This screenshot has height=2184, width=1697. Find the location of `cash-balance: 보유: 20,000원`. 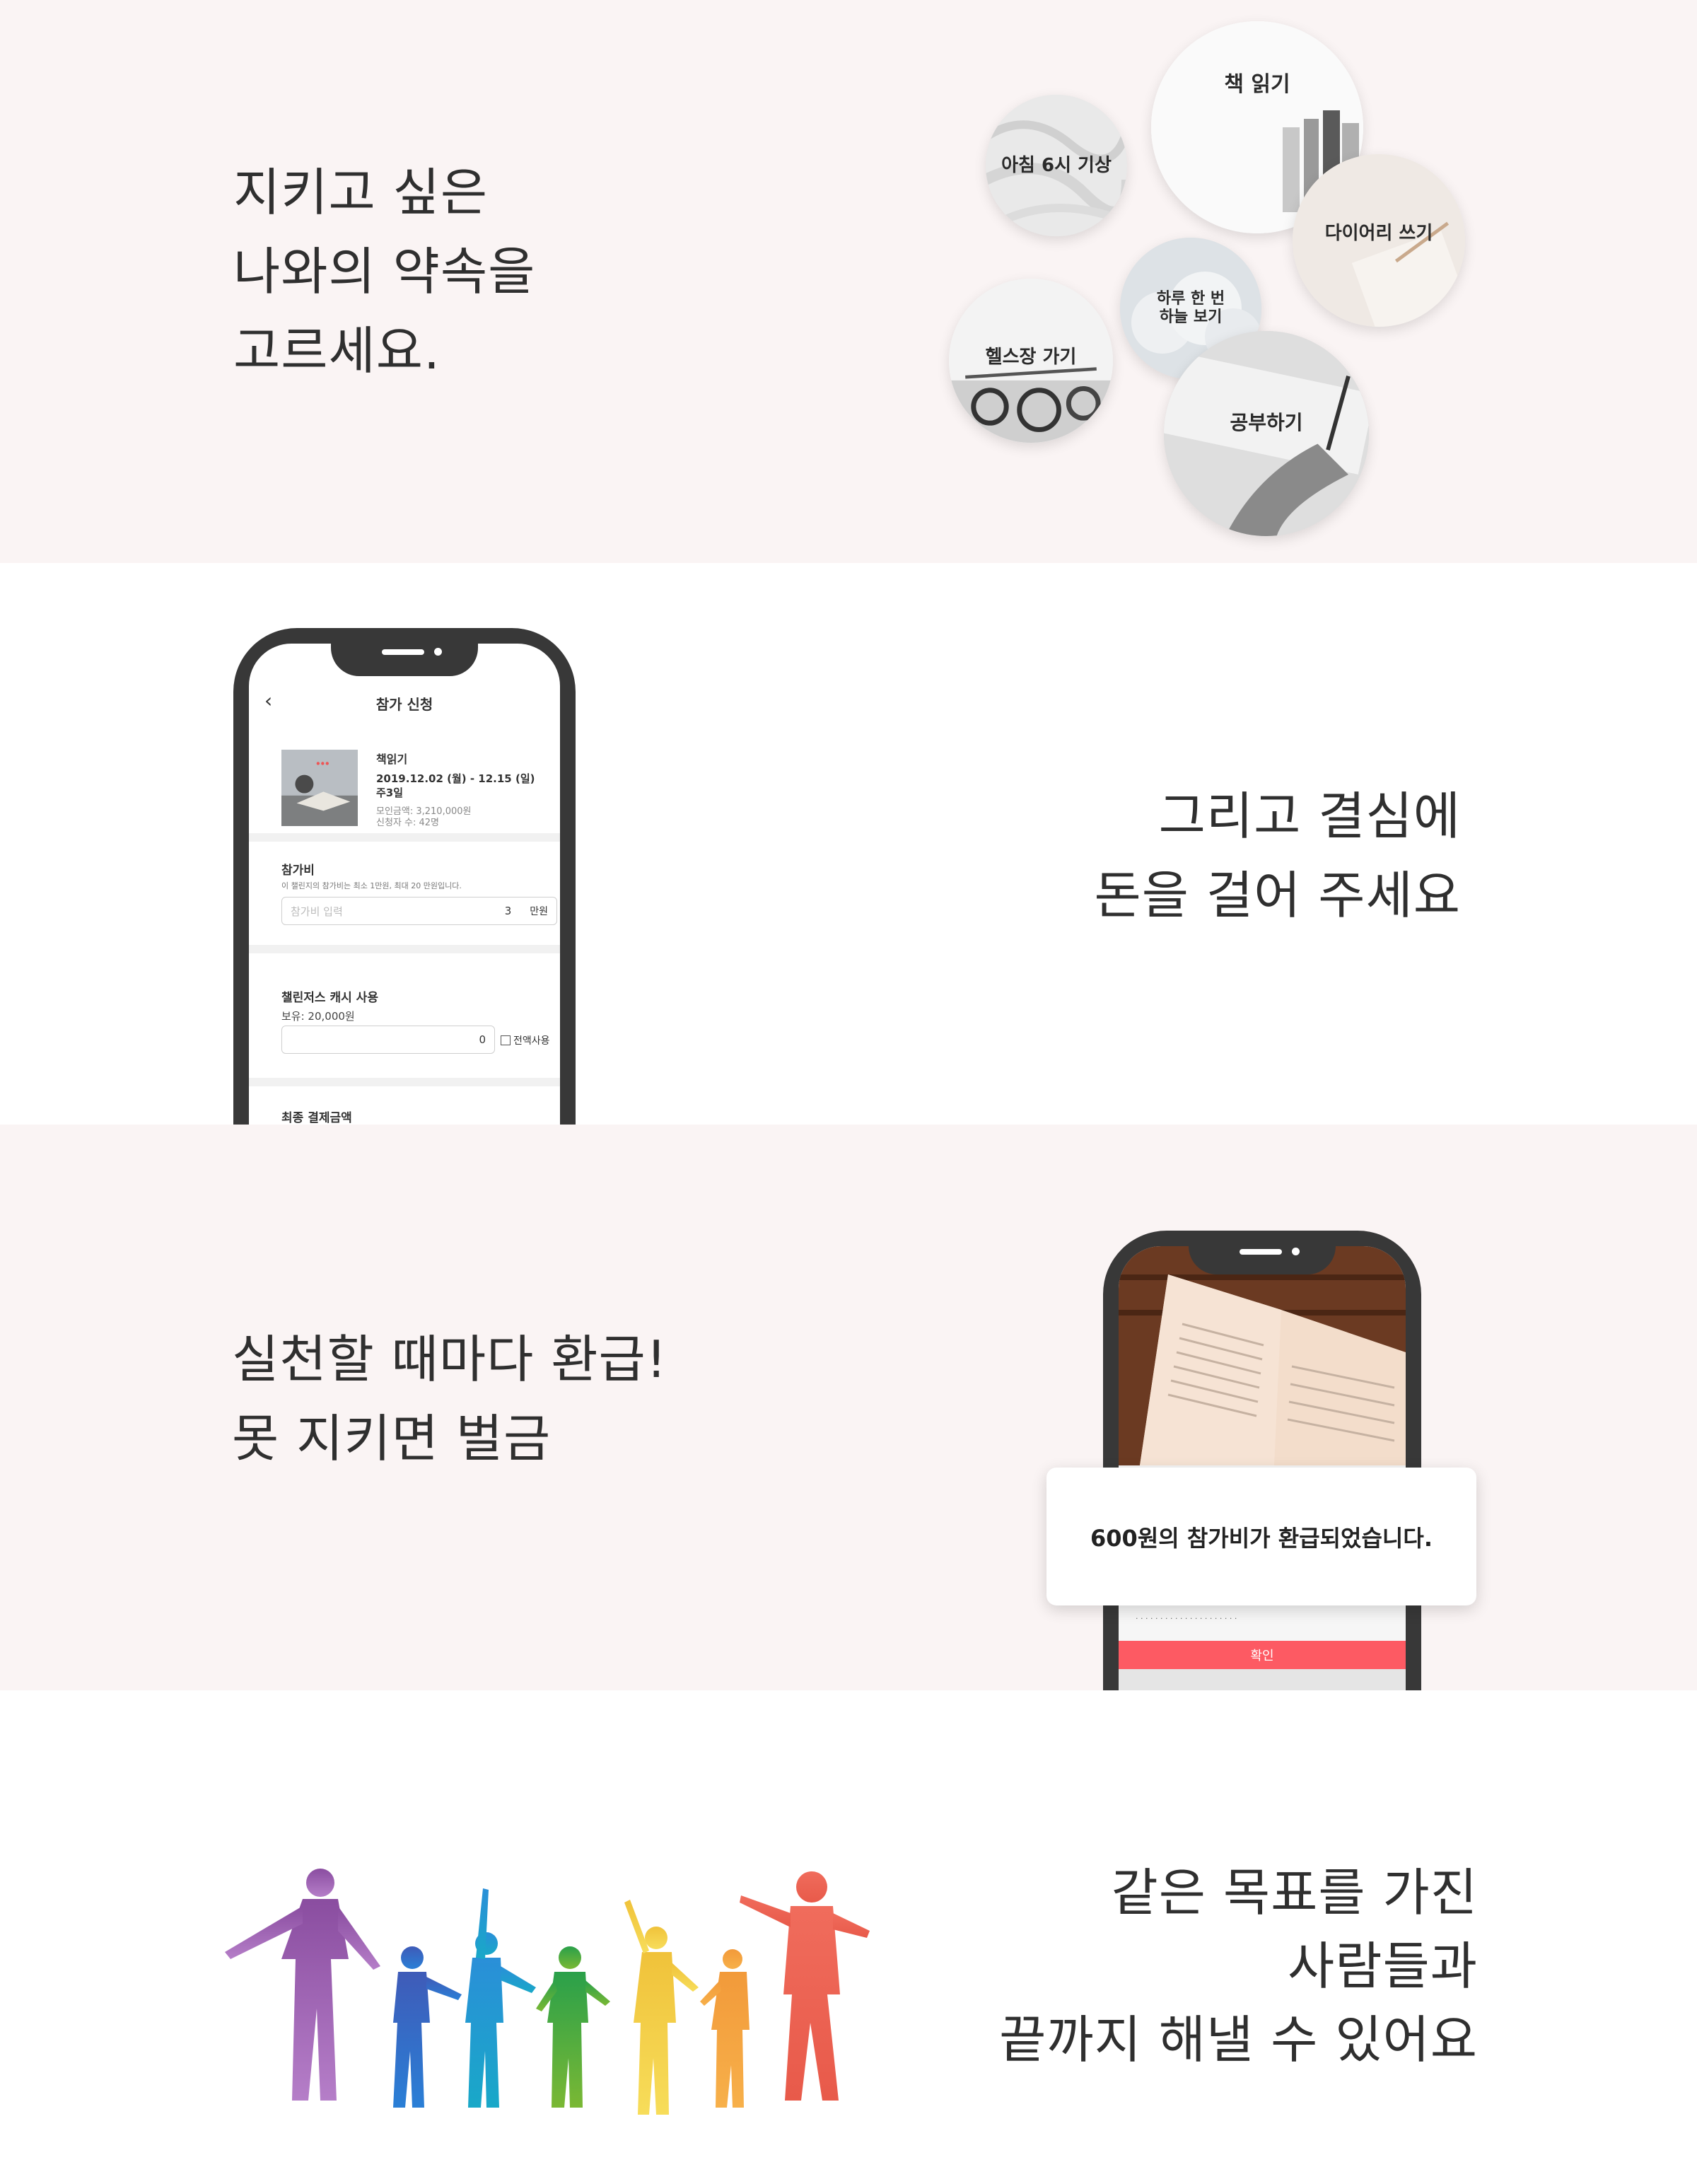

cash-balance: 보유: 20,000원 is located at coordinates (318, 1016).